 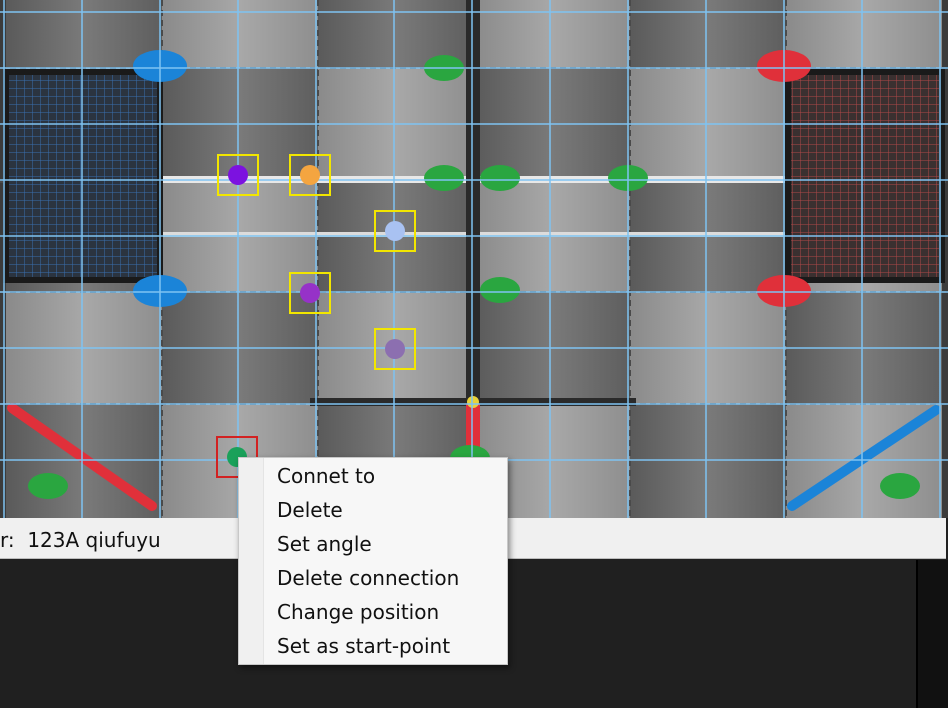 I want to click on center-barrier, so click(x=473, y=202).